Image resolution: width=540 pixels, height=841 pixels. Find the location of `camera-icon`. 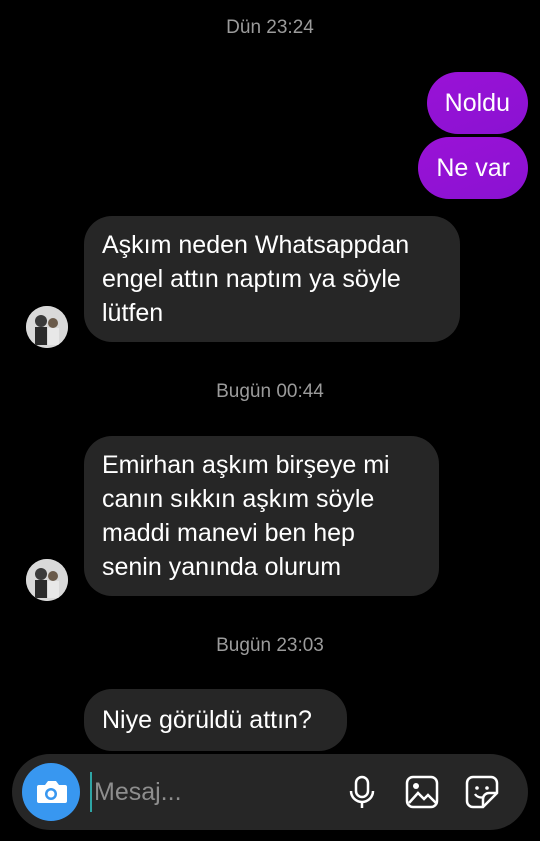

camera-icon is located at coordinates (52, 792).